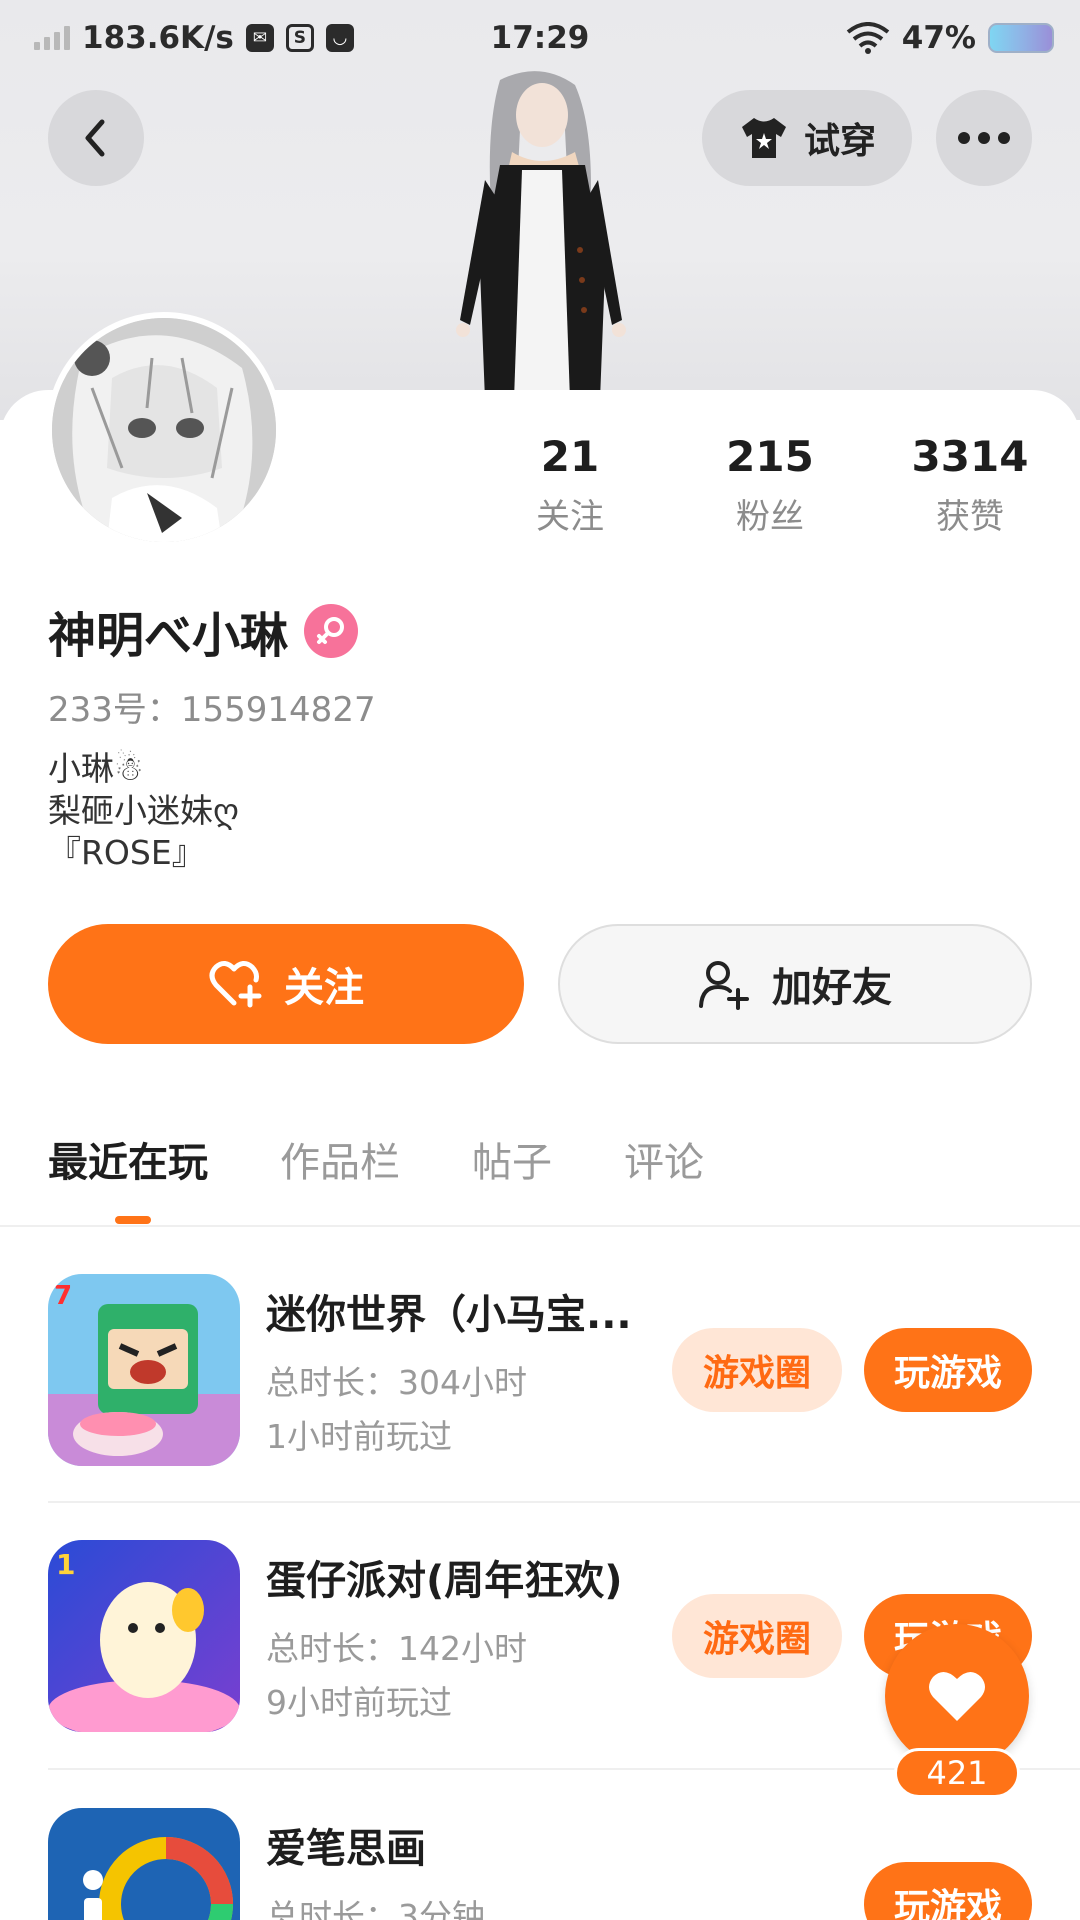 The width and height of the screenshot is (1080, 1920). I want to click on add-friend-button: 加好友, so click(795, 984).